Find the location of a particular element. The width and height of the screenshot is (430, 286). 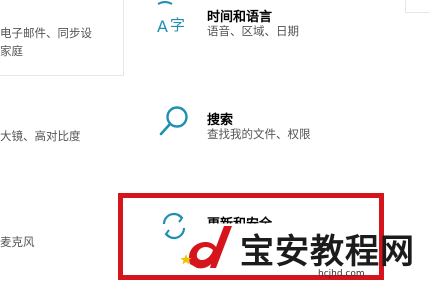

accounts-desc-line2: 家庭 is located at coordinates (11, 51).